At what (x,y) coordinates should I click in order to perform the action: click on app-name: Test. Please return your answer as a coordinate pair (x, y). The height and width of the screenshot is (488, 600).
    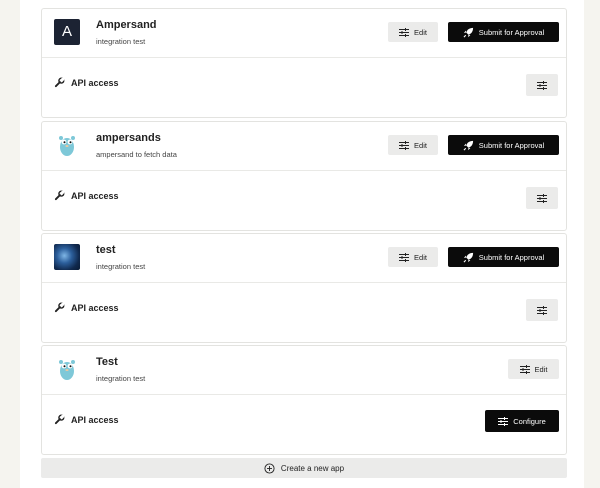
    Looking at the image, I should click on (107, 362).